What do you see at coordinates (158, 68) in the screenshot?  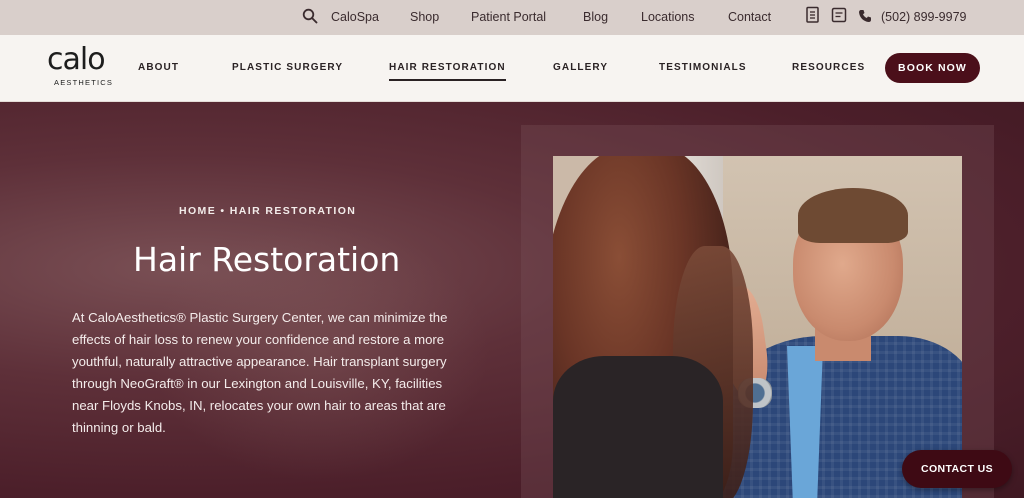 I see `nav-item-about: ABOUT` at bounding box center [158, 68].